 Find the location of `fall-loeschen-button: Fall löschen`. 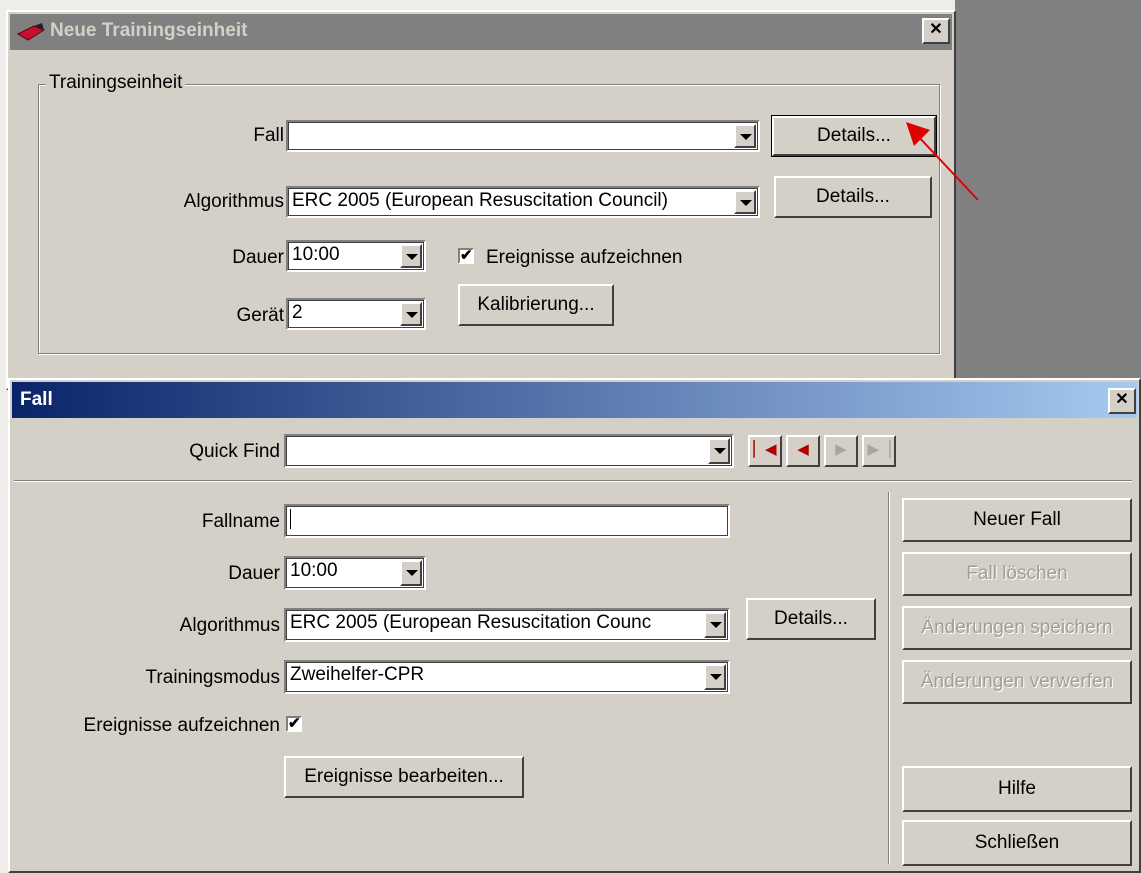

fall-loeschen-button: Fall löschen is located at coordinates (1017, 574).